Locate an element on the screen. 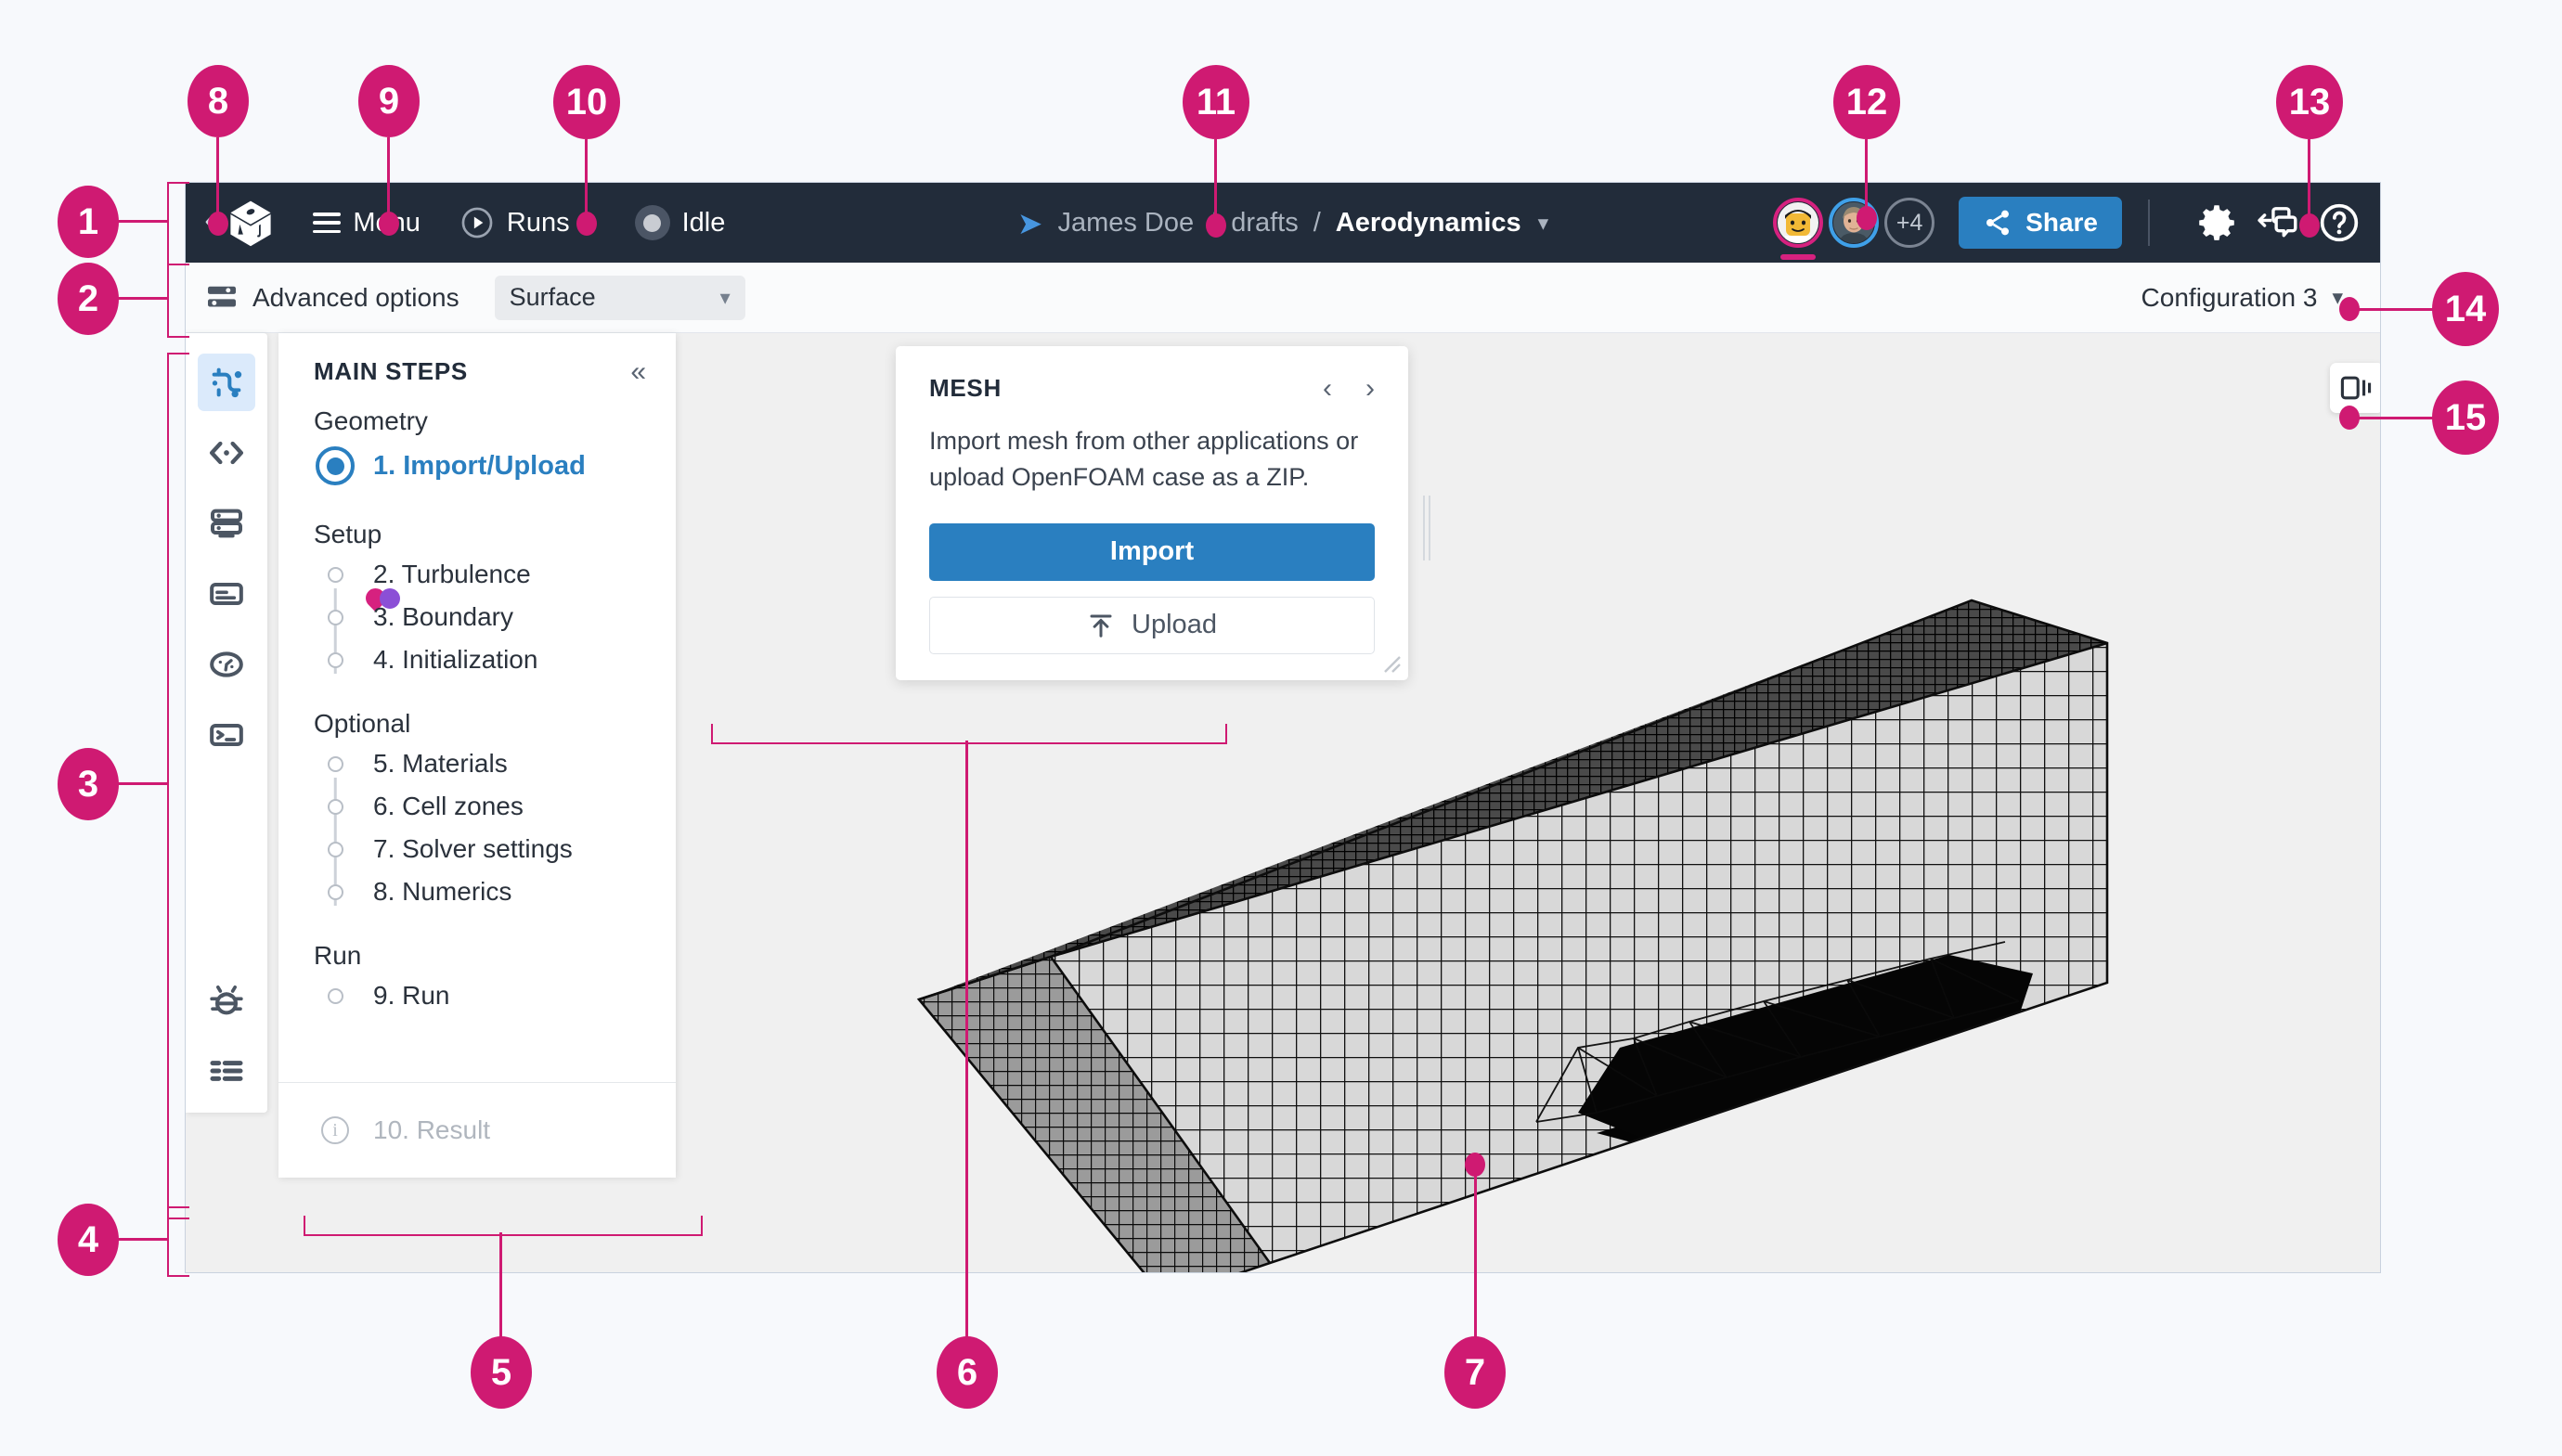 Image resolution: width=2562 pixels, height=1456 pixels. workflow-icon is located at coordinates (227, 382).